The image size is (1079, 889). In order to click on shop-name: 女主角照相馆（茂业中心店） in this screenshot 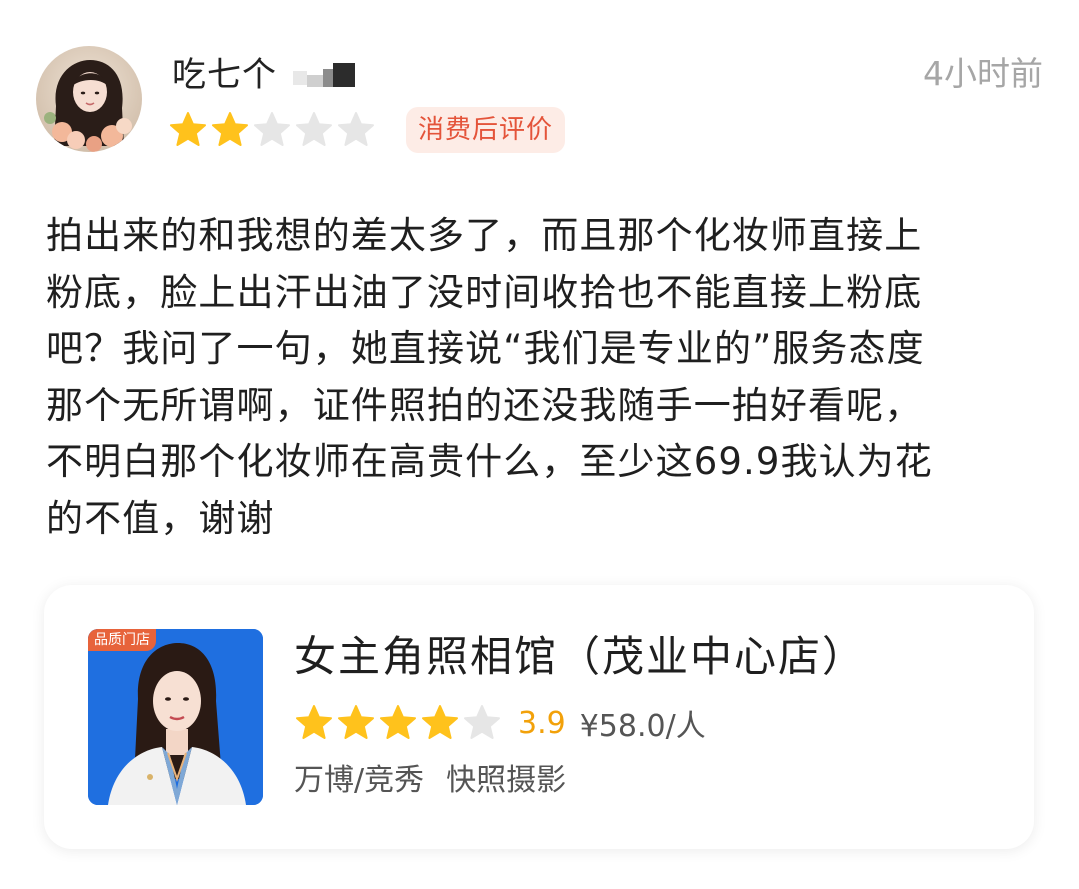, I will do `click(580, 657)`.